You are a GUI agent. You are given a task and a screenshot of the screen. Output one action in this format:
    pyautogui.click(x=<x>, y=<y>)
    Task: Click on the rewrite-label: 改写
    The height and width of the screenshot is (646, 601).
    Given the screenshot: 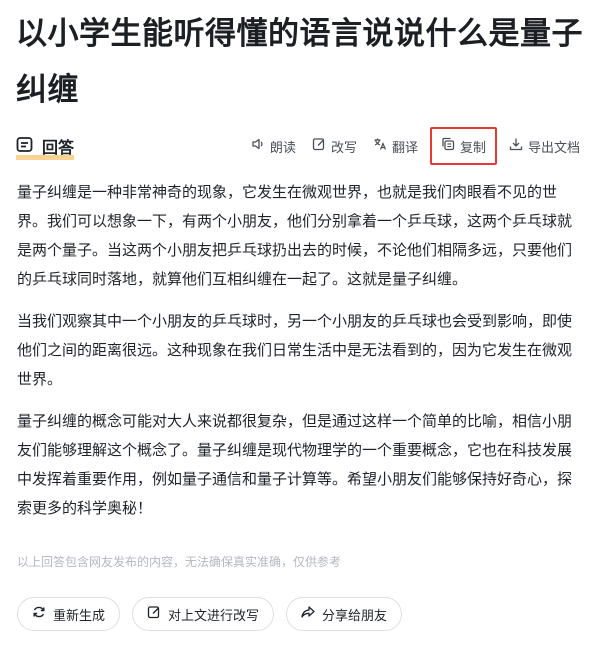 What is the action you would take?
    pyautogui.click(x=343, y=148)
    